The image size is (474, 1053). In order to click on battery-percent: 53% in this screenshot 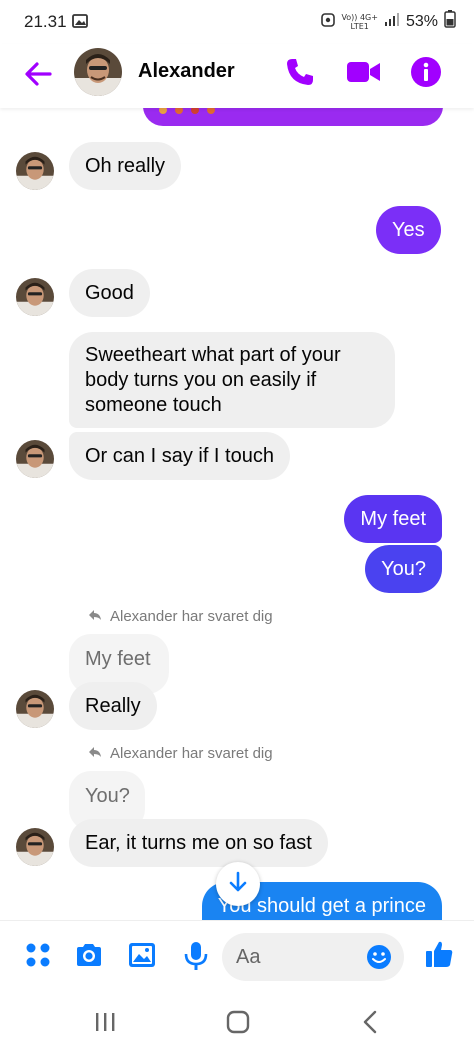, I will do `click(421, 21)`.